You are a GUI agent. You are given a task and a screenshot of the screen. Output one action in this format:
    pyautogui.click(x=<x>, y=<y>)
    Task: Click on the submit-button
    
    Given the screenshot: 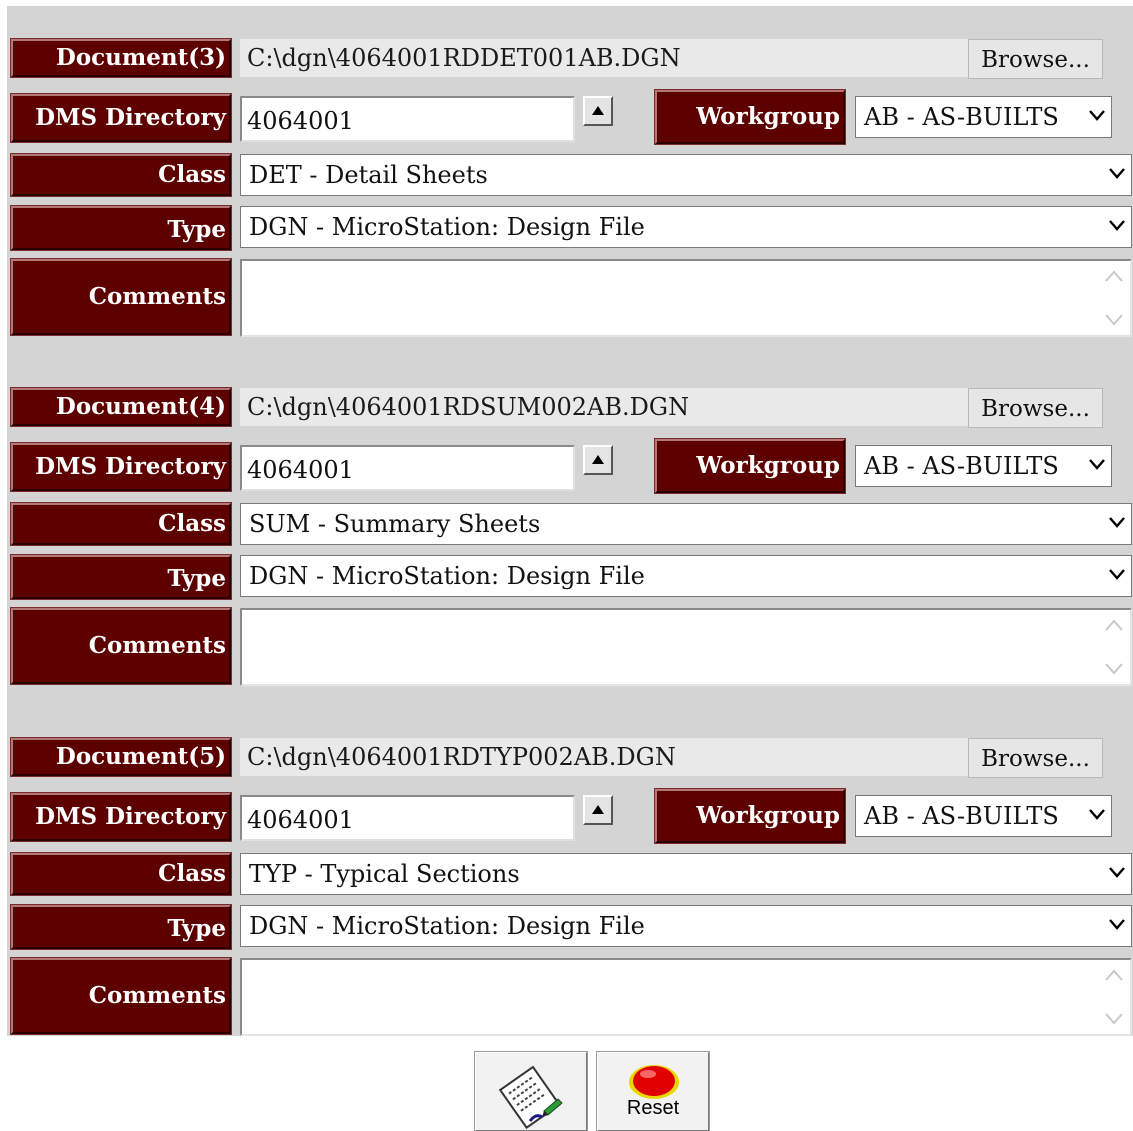 What is the action you would take?
    pyautogui.click(x=531, y=1091)
    